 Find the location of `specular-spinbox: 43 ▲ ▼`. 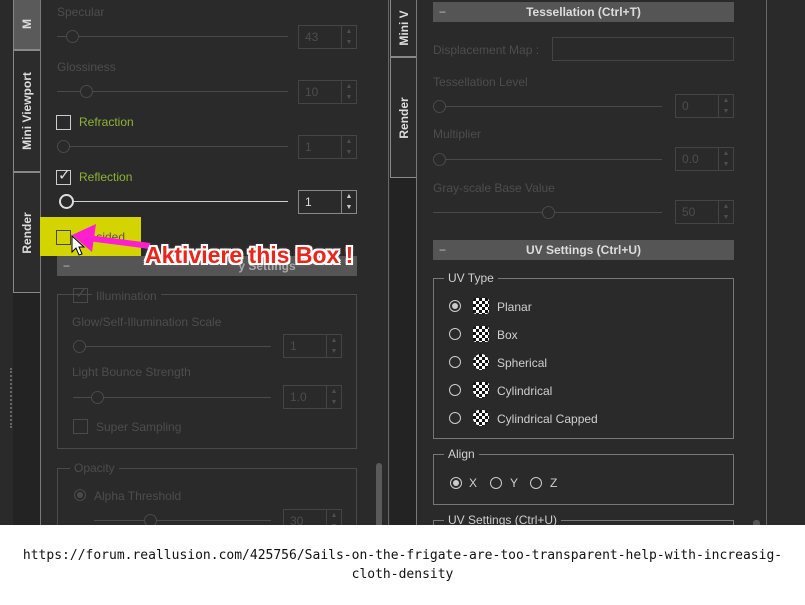

specular-spinbox: 43 ▲ ▼ is located at coordinates (327, 37).